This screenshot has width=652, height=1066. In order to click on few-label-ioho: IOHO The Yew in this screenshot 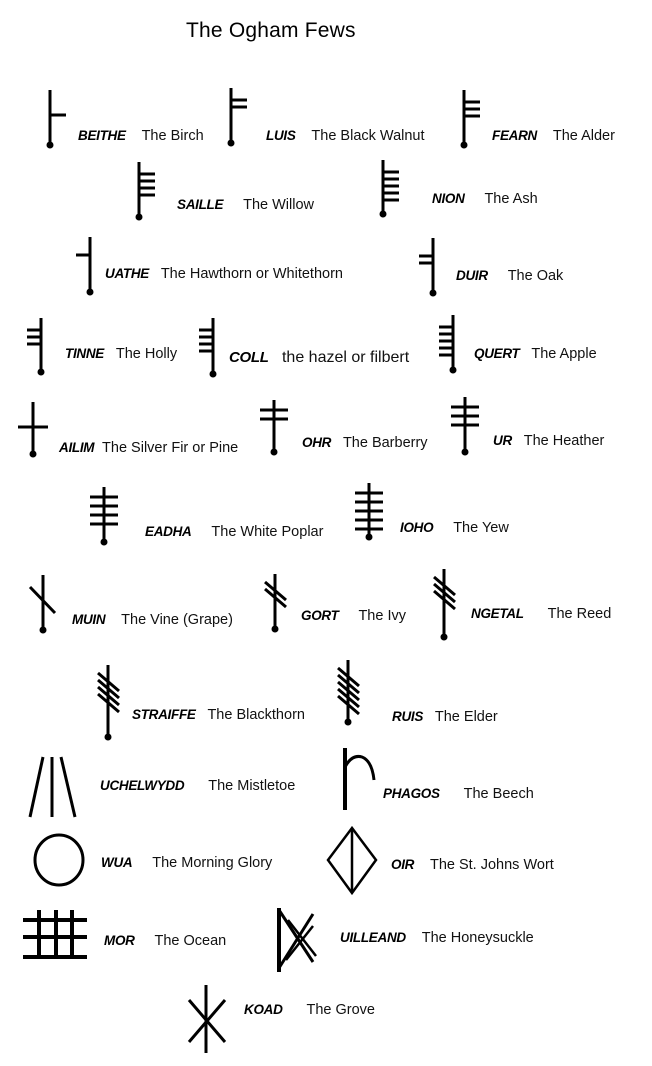, I will do `click(454, 528)`.